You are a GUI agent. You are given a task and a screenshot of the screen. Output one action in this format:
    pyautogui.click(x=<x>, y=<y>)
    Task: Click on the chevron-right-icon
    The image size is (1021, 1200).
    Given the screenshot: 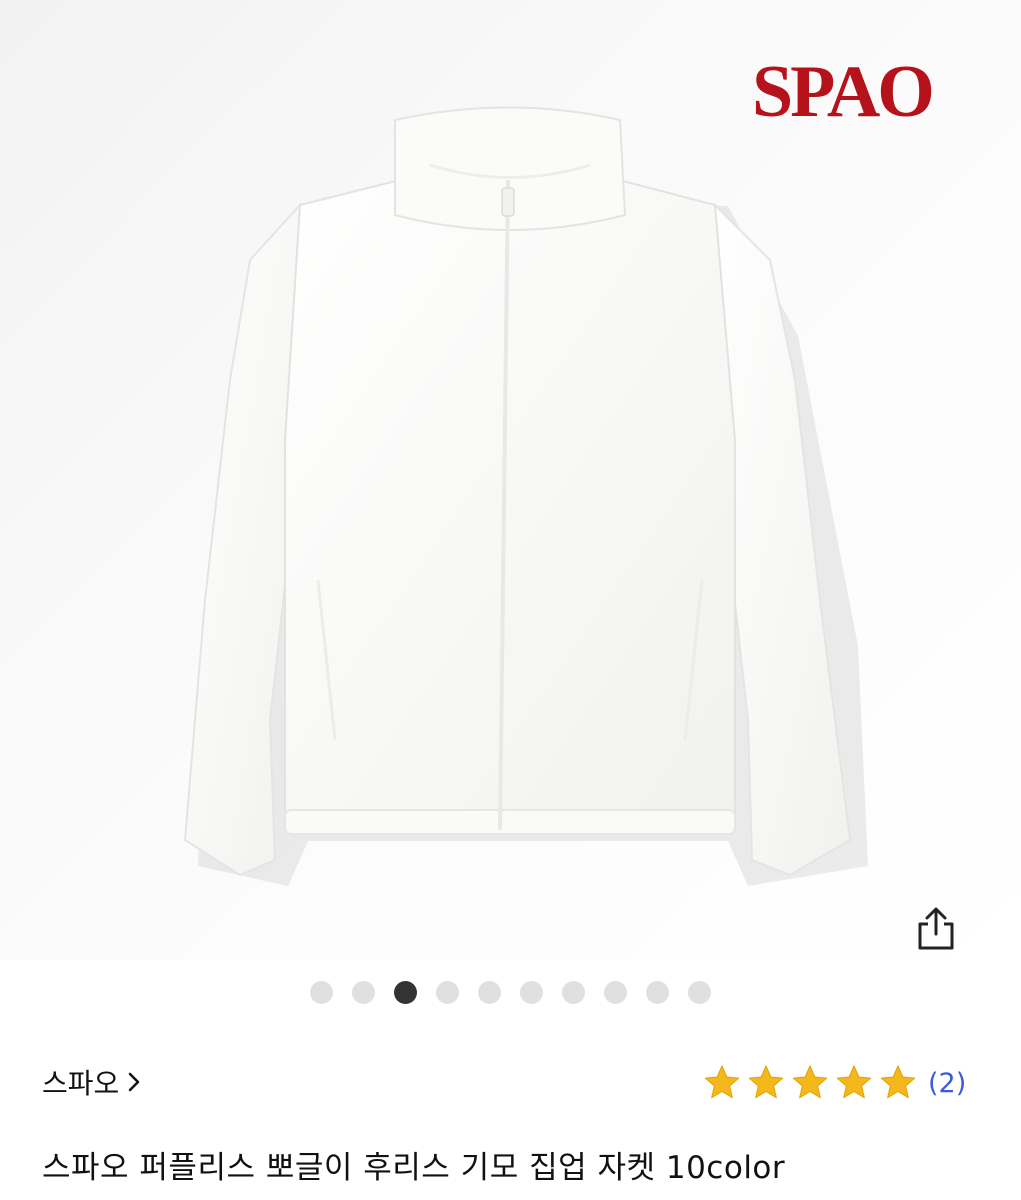 What is the action you would take?
    pyautogui.click(x=134, y=1082)
    